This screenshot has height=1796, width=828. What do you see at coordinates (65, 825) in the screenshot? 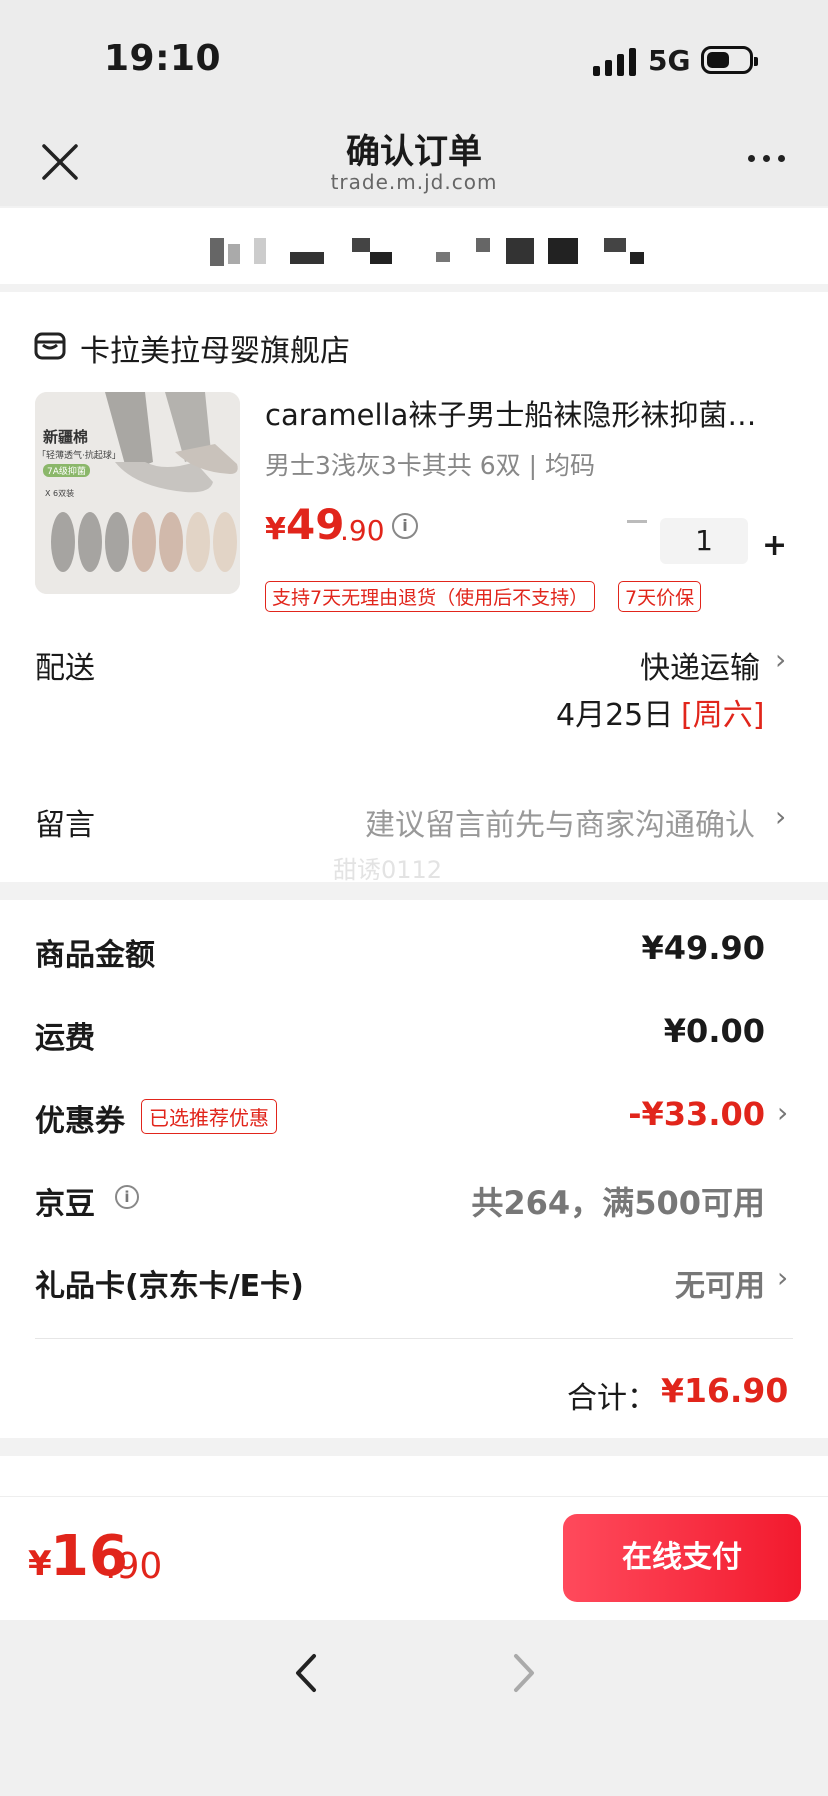
I see `message-label: 留言` at bounding box center [65, 825].